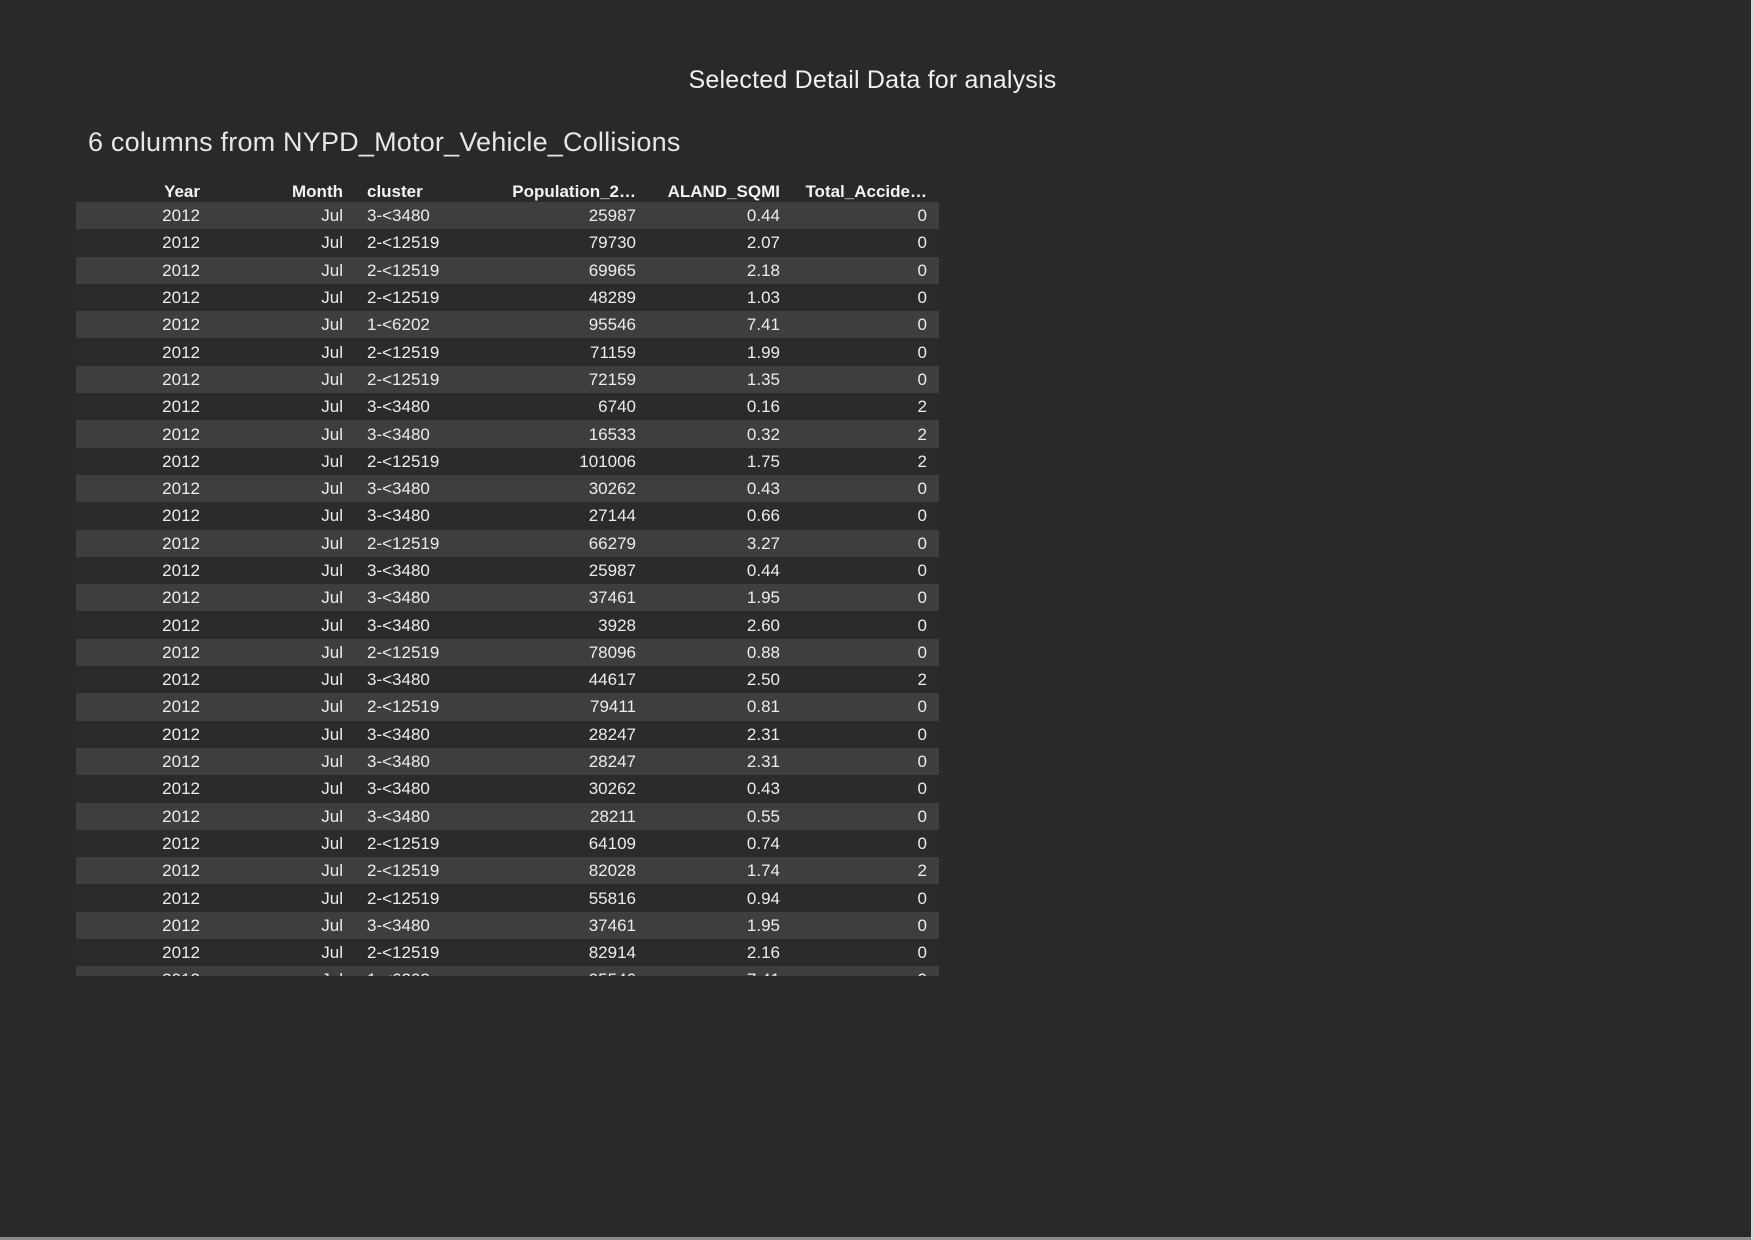 This screenshot has height=1240, width=1754. Describe the element at coordinates (507, 543) in the screenshot. I see `table-row: 2012 Jul 2-<12519 66279 3.27 0` at that location.